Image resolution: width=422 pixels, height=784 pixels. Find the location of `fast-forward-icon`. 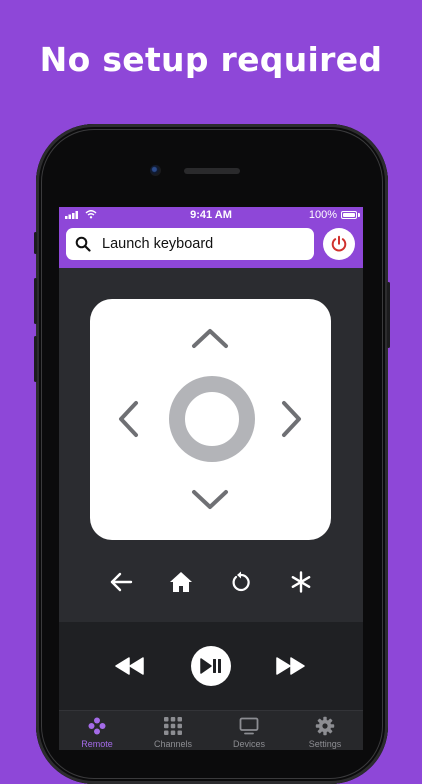

fast-forward-icon is located at coordinates (290, 666).